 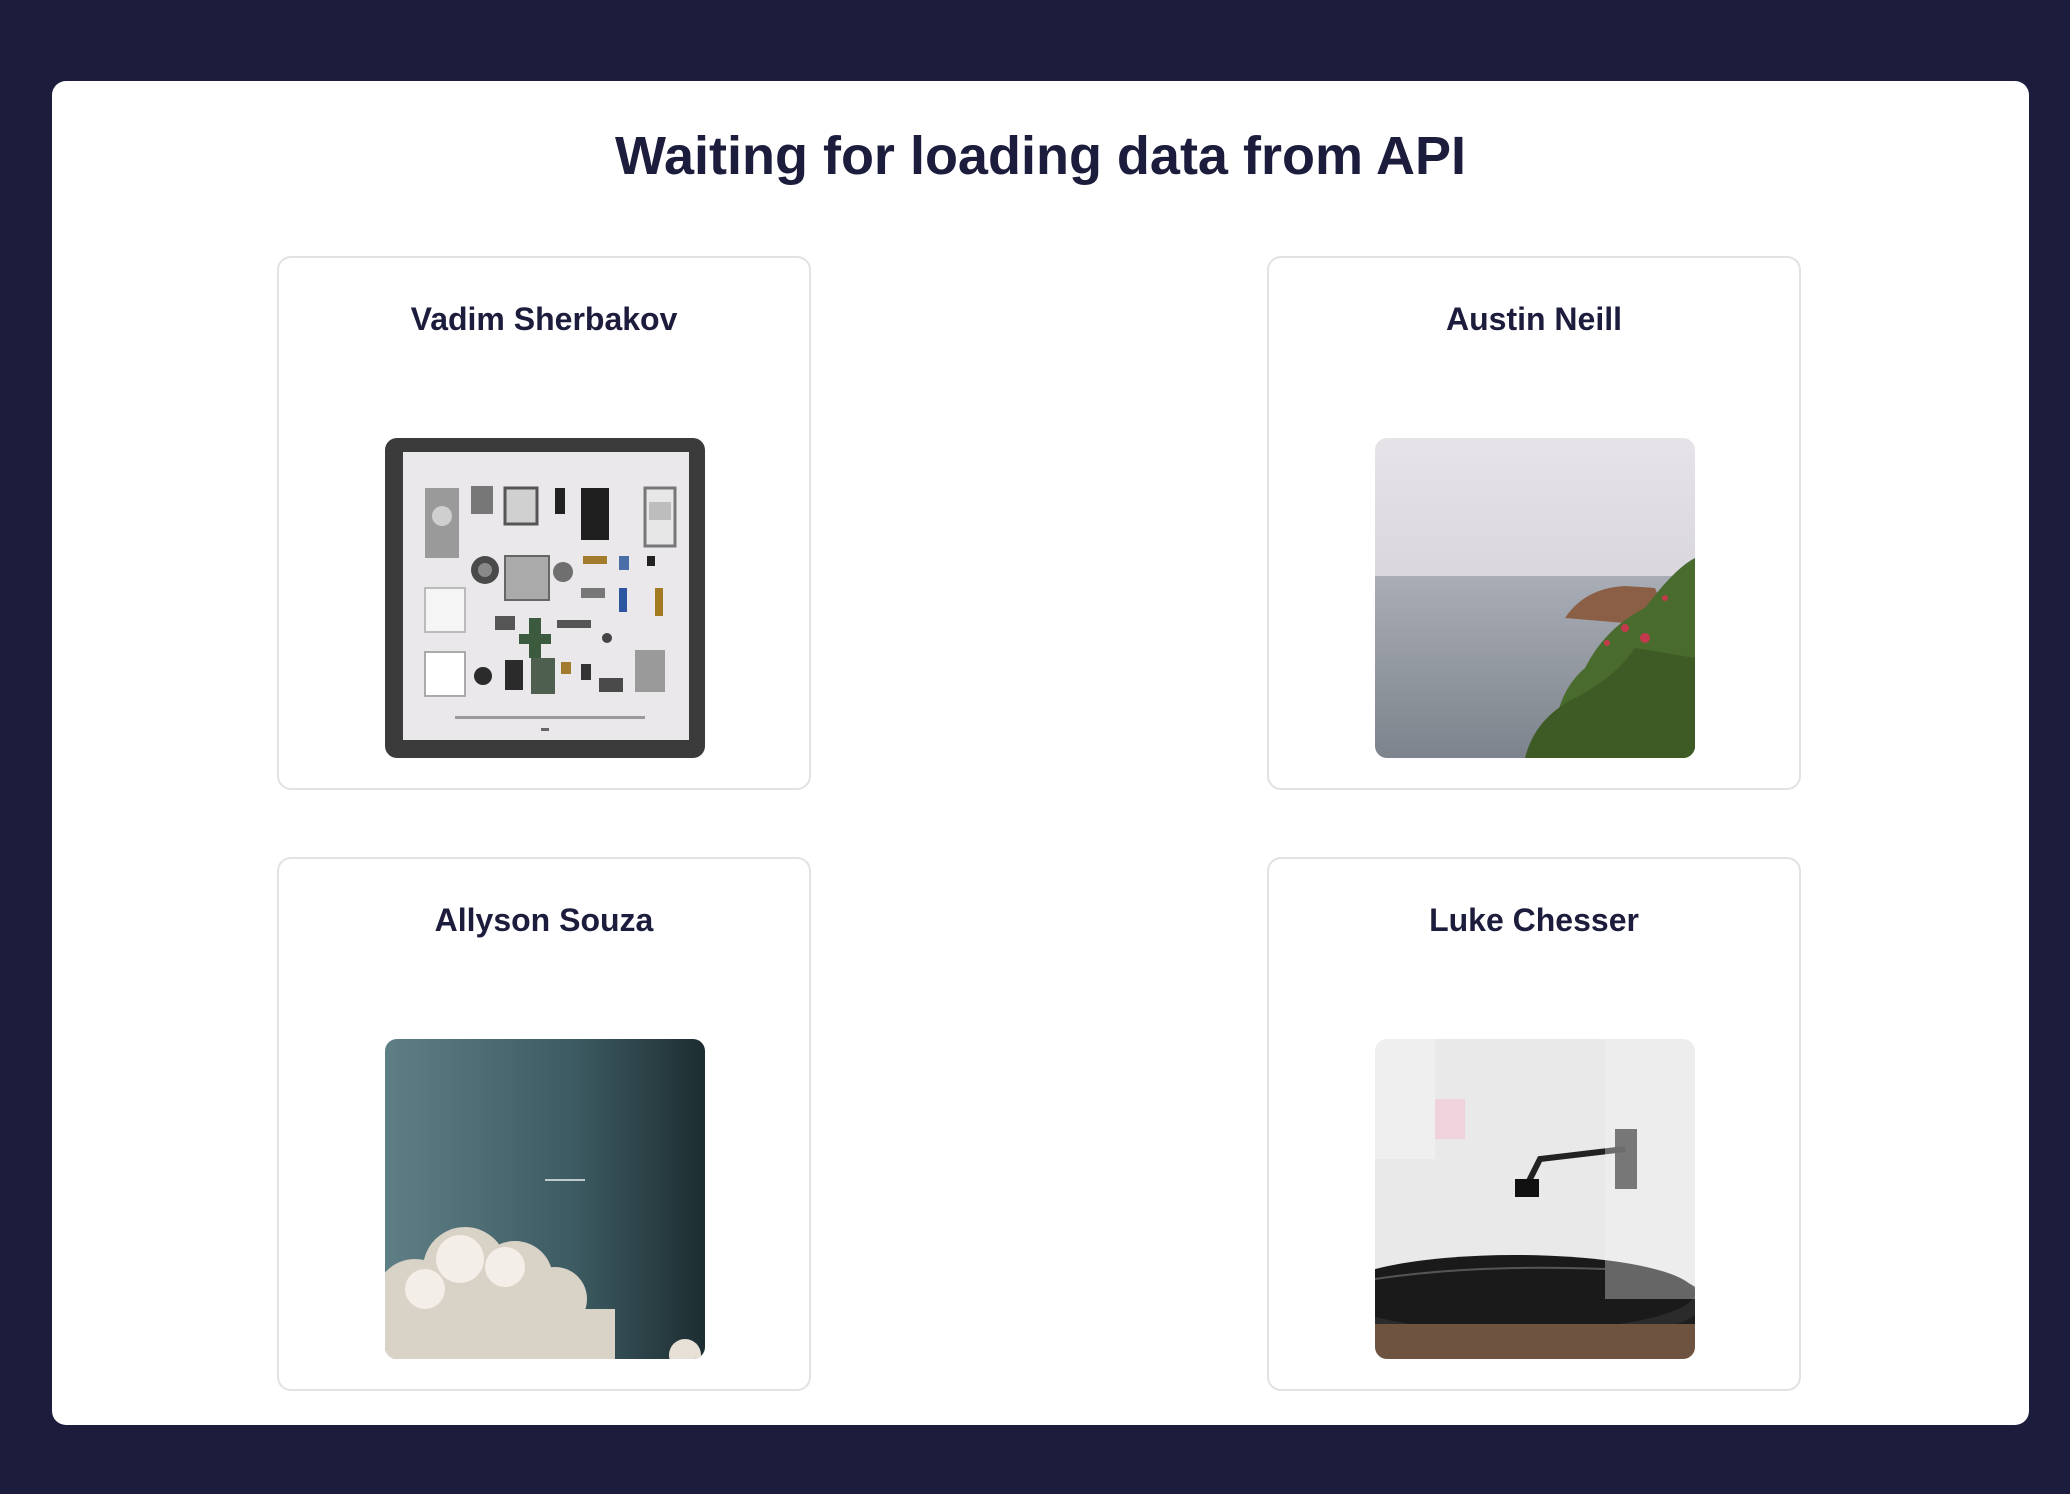 I want to click on flat-lay-parts-image, so click(x=545, y=598).